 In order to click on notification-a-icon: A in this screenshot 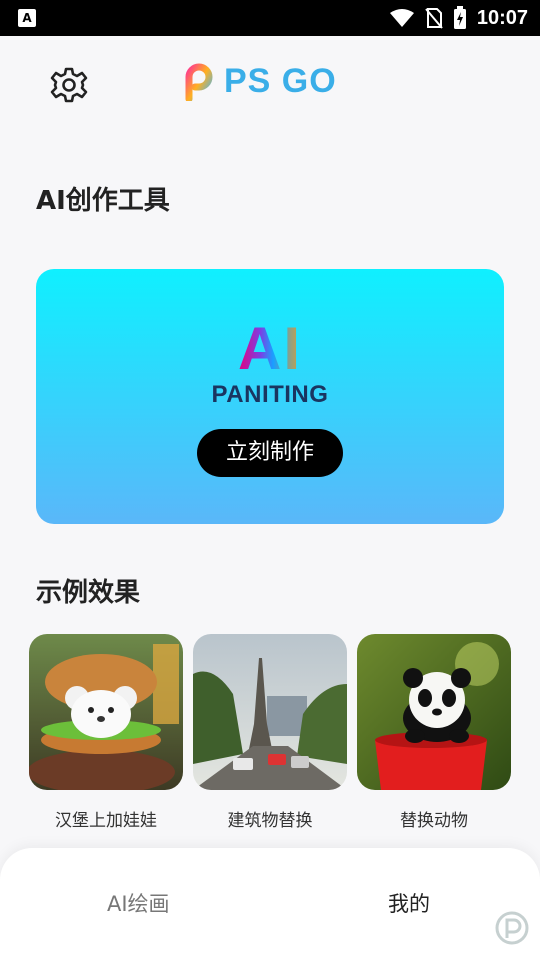, I will do `click(27, 18)`.